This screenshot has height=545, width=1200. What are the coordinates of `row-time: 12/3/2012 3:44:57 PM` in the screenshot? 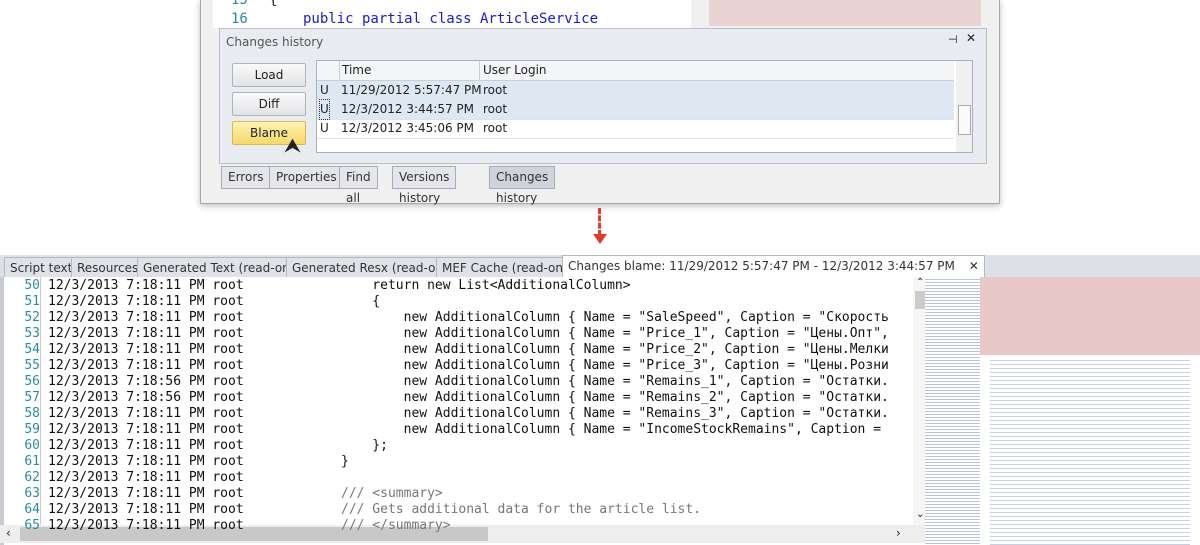 It's located at (408, 109).